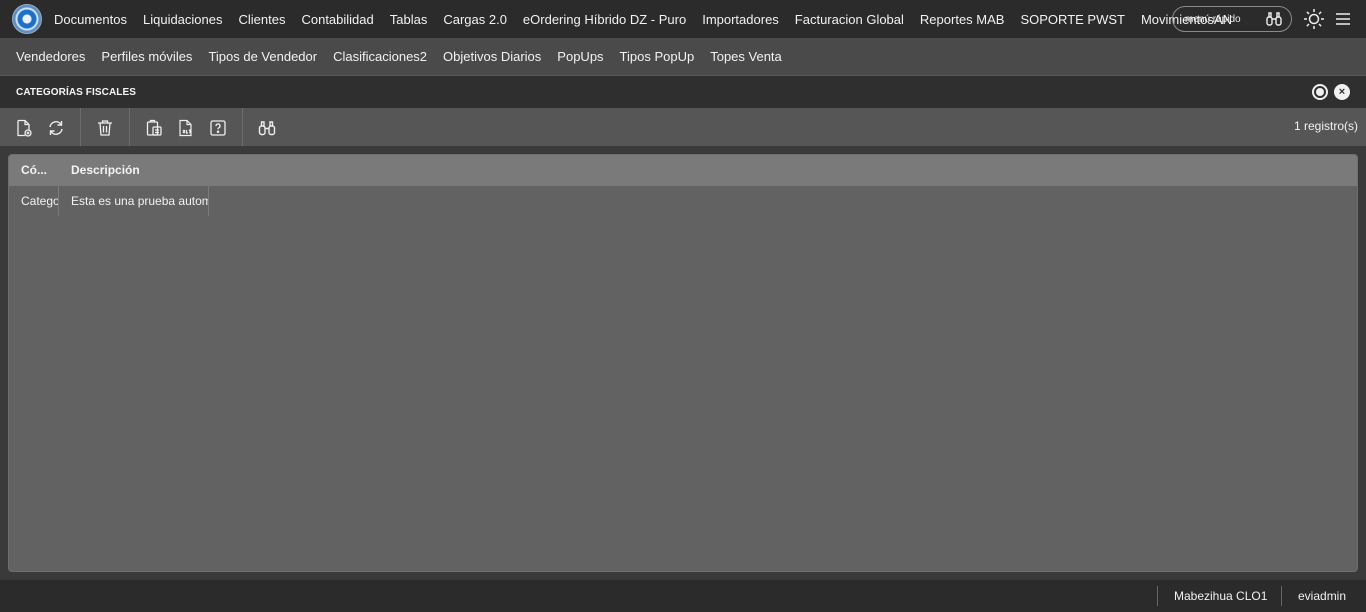 This screenshot has height=612, width=1366. What do you see at coordinates (1343, 19) in the screenshot?
I see `hamburger-menu-icon` at bounding box center [1343, 19].